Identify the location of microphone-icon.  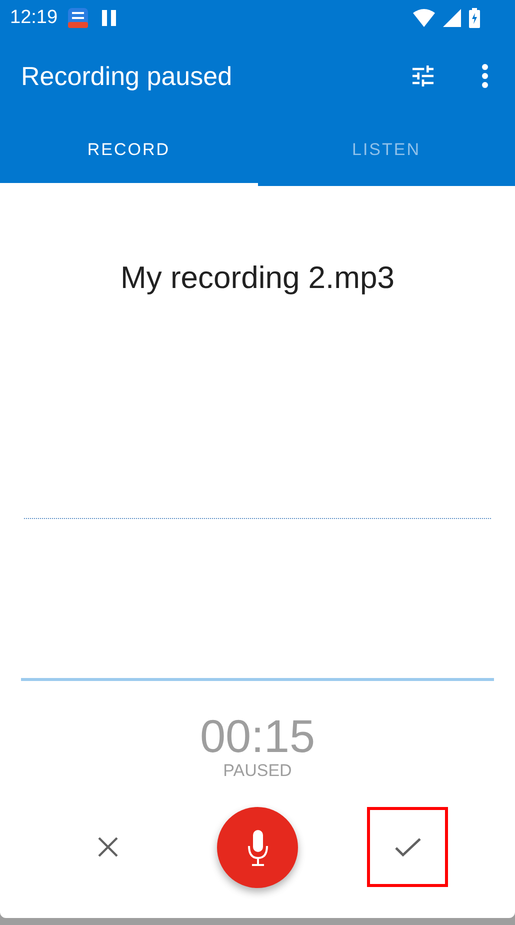
(258, 848).